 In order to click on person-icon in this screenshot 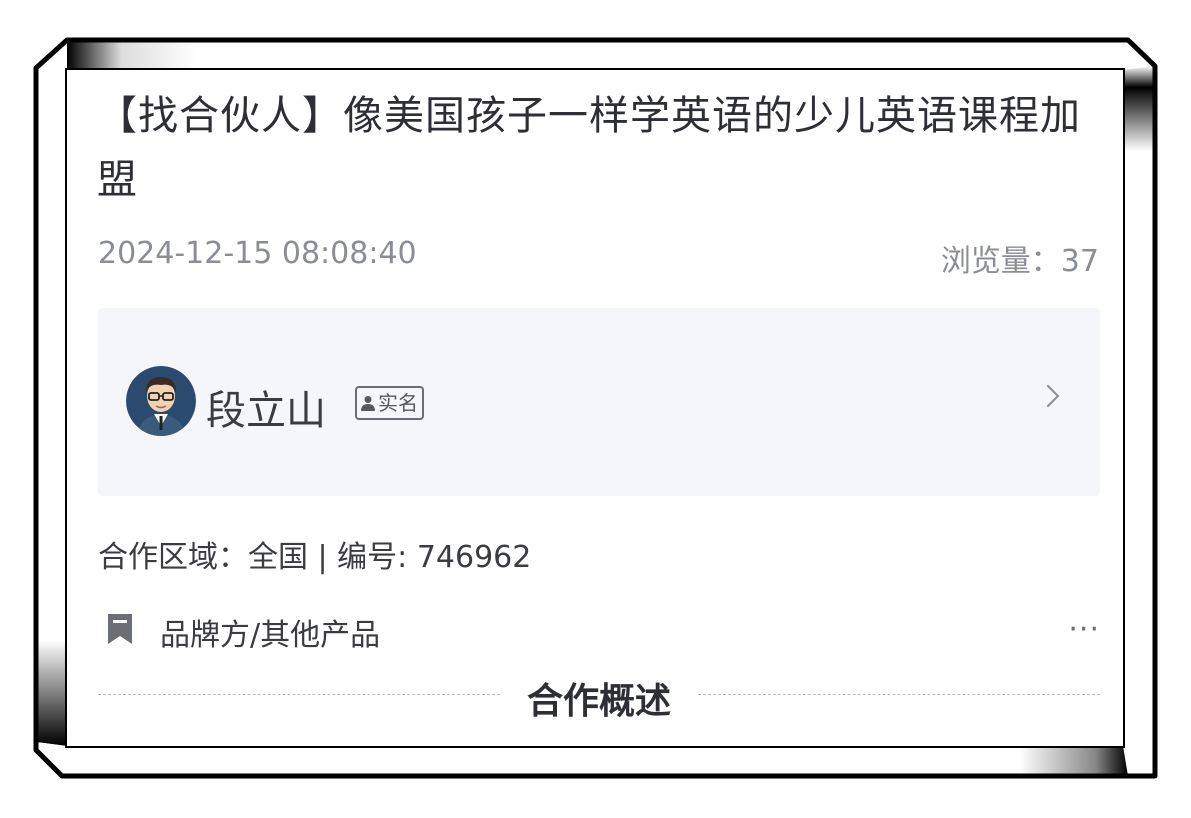, I will do `click(368, 403)`.